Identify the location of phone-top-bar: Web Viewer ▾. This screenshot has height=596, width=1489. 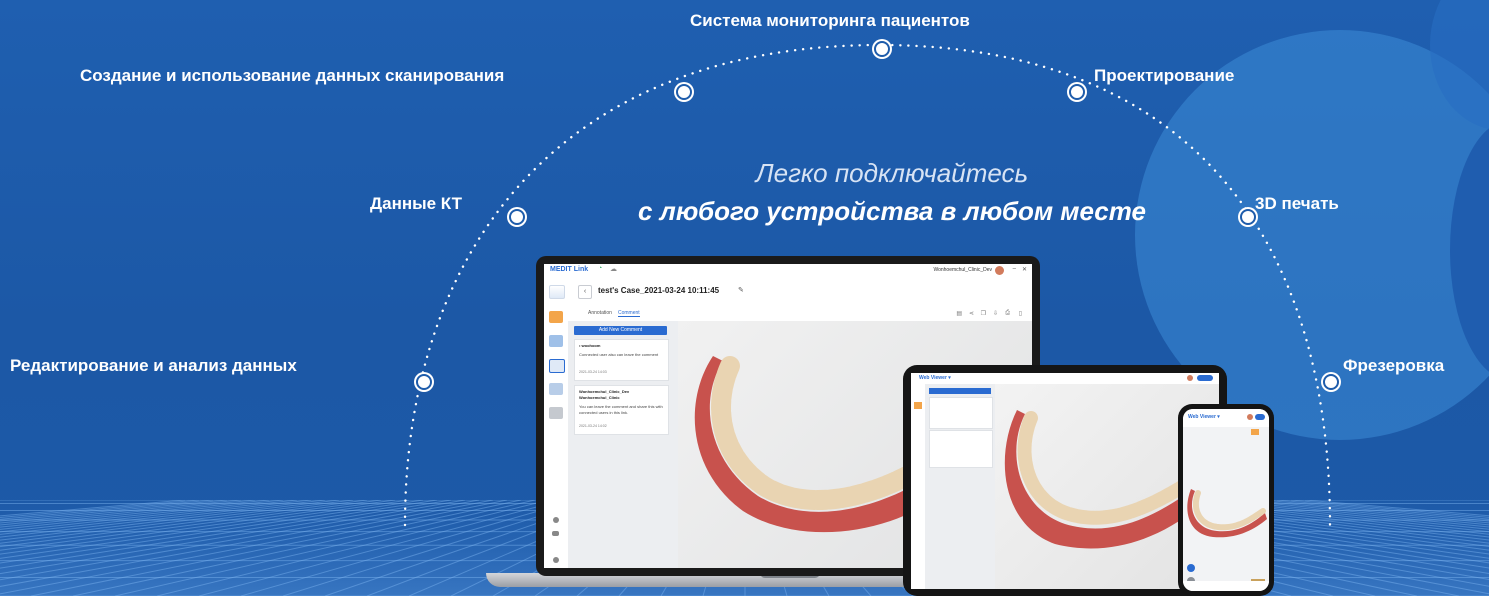
(1226, 418).